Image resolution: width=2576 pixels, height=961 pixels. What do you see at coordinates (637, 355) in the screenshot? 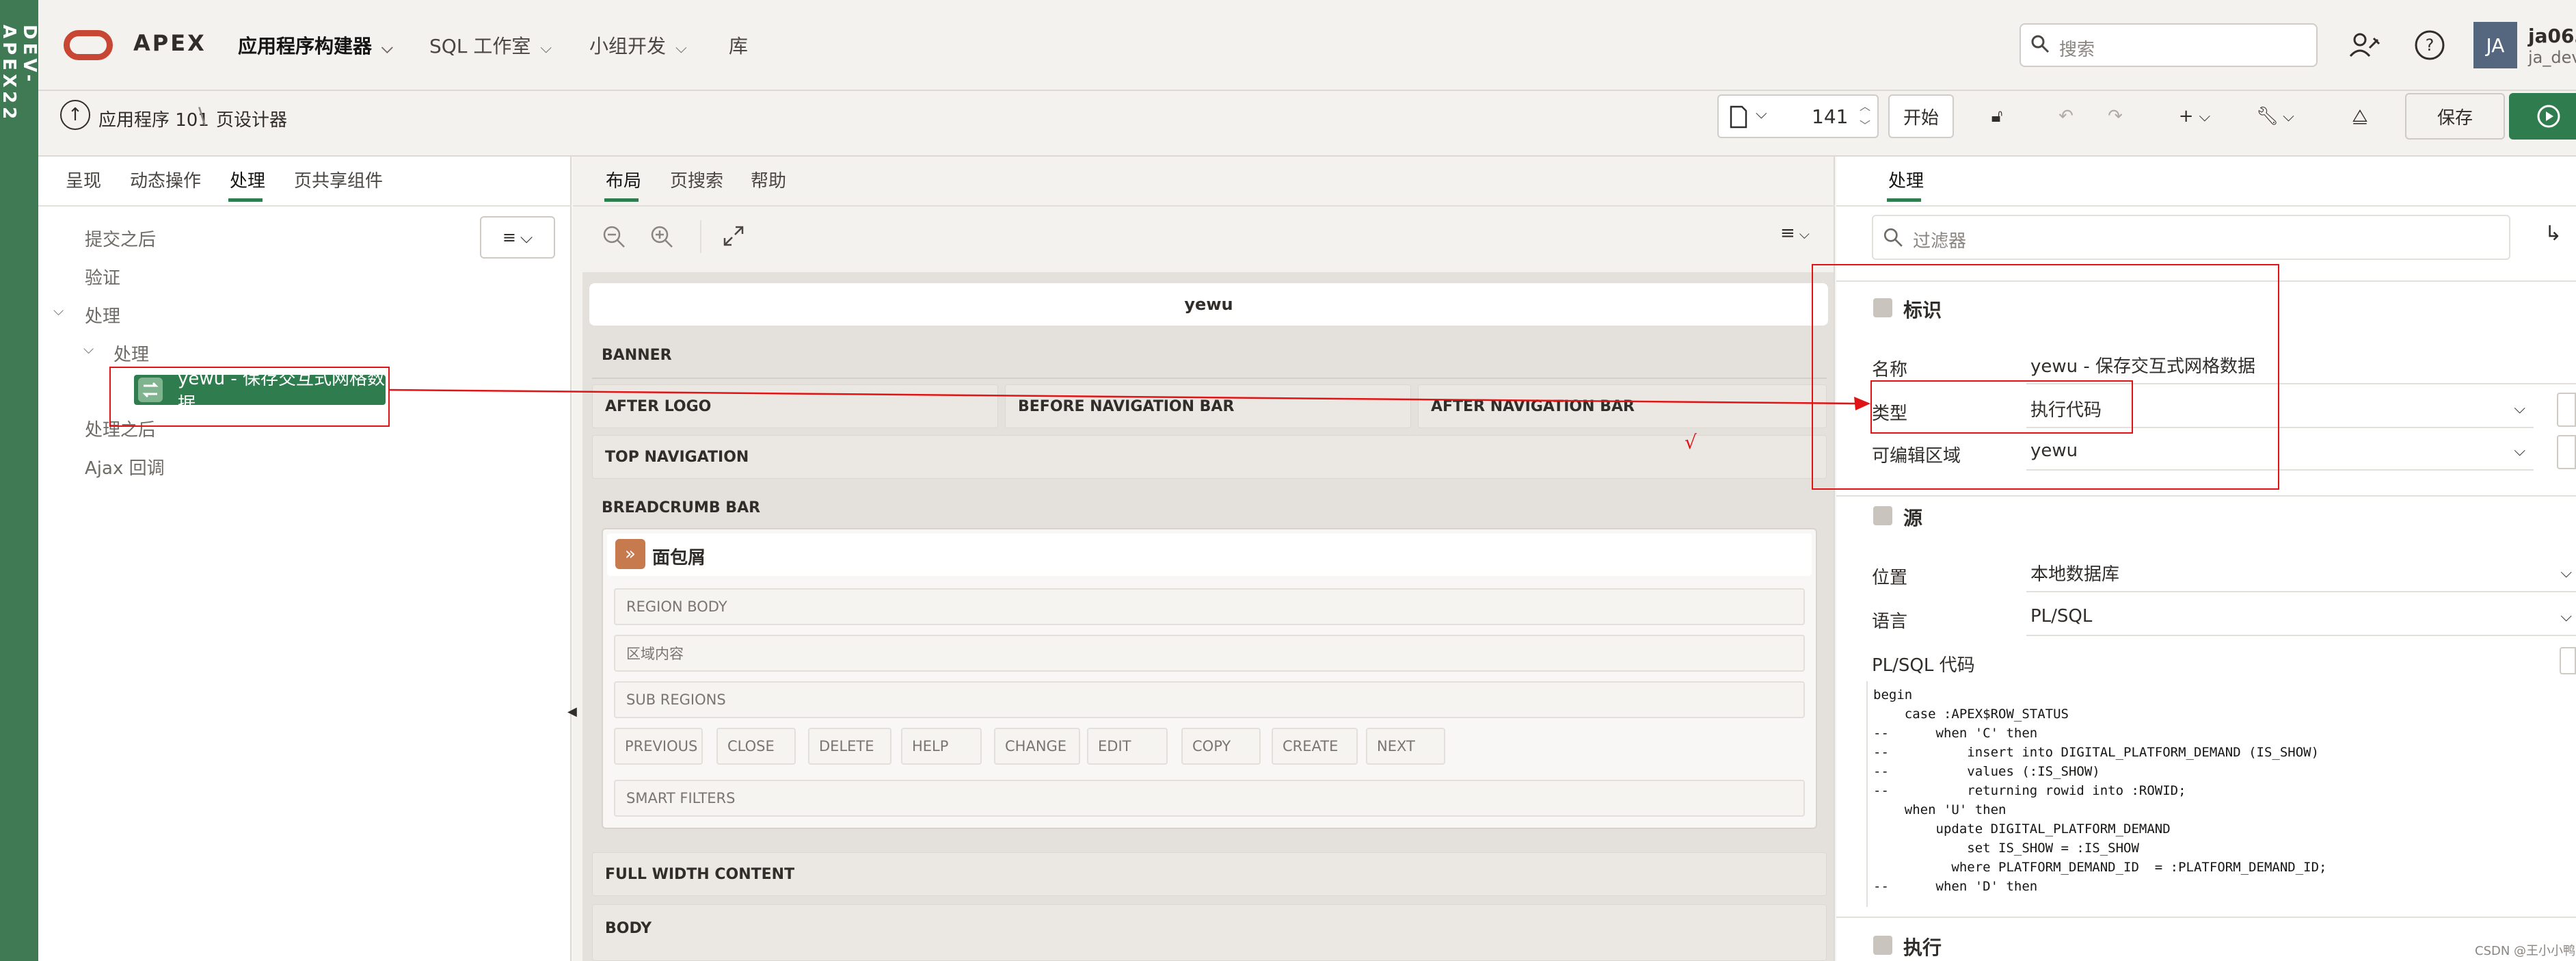
I see `slot-banner: BANNER` at bounding box center [637, 355].